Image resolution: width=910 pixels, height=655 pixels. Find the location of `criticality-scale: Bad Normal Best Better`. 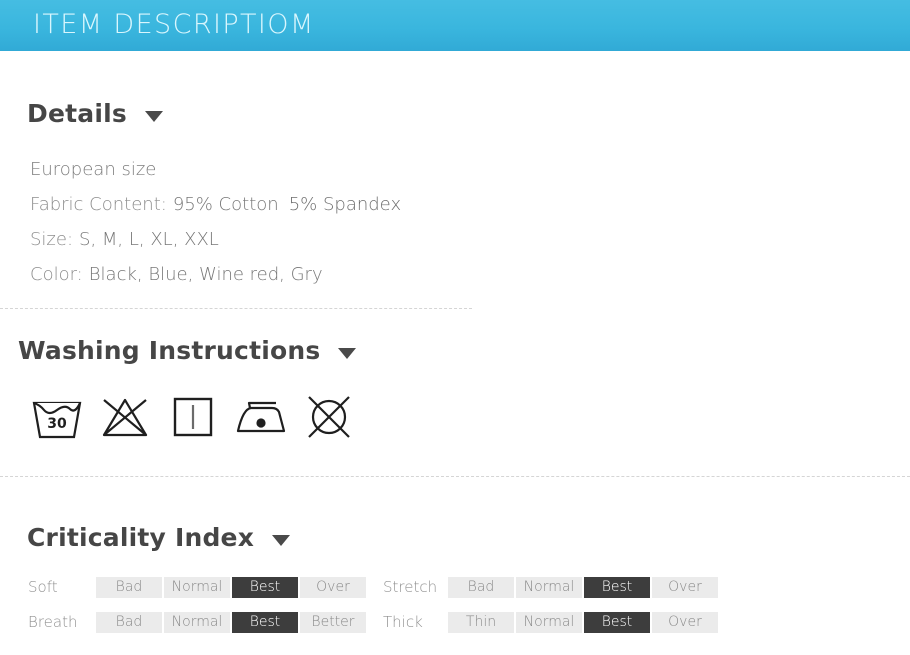

criticality-scale: Bad Normal Best Better is located at coordinates (231, 622).